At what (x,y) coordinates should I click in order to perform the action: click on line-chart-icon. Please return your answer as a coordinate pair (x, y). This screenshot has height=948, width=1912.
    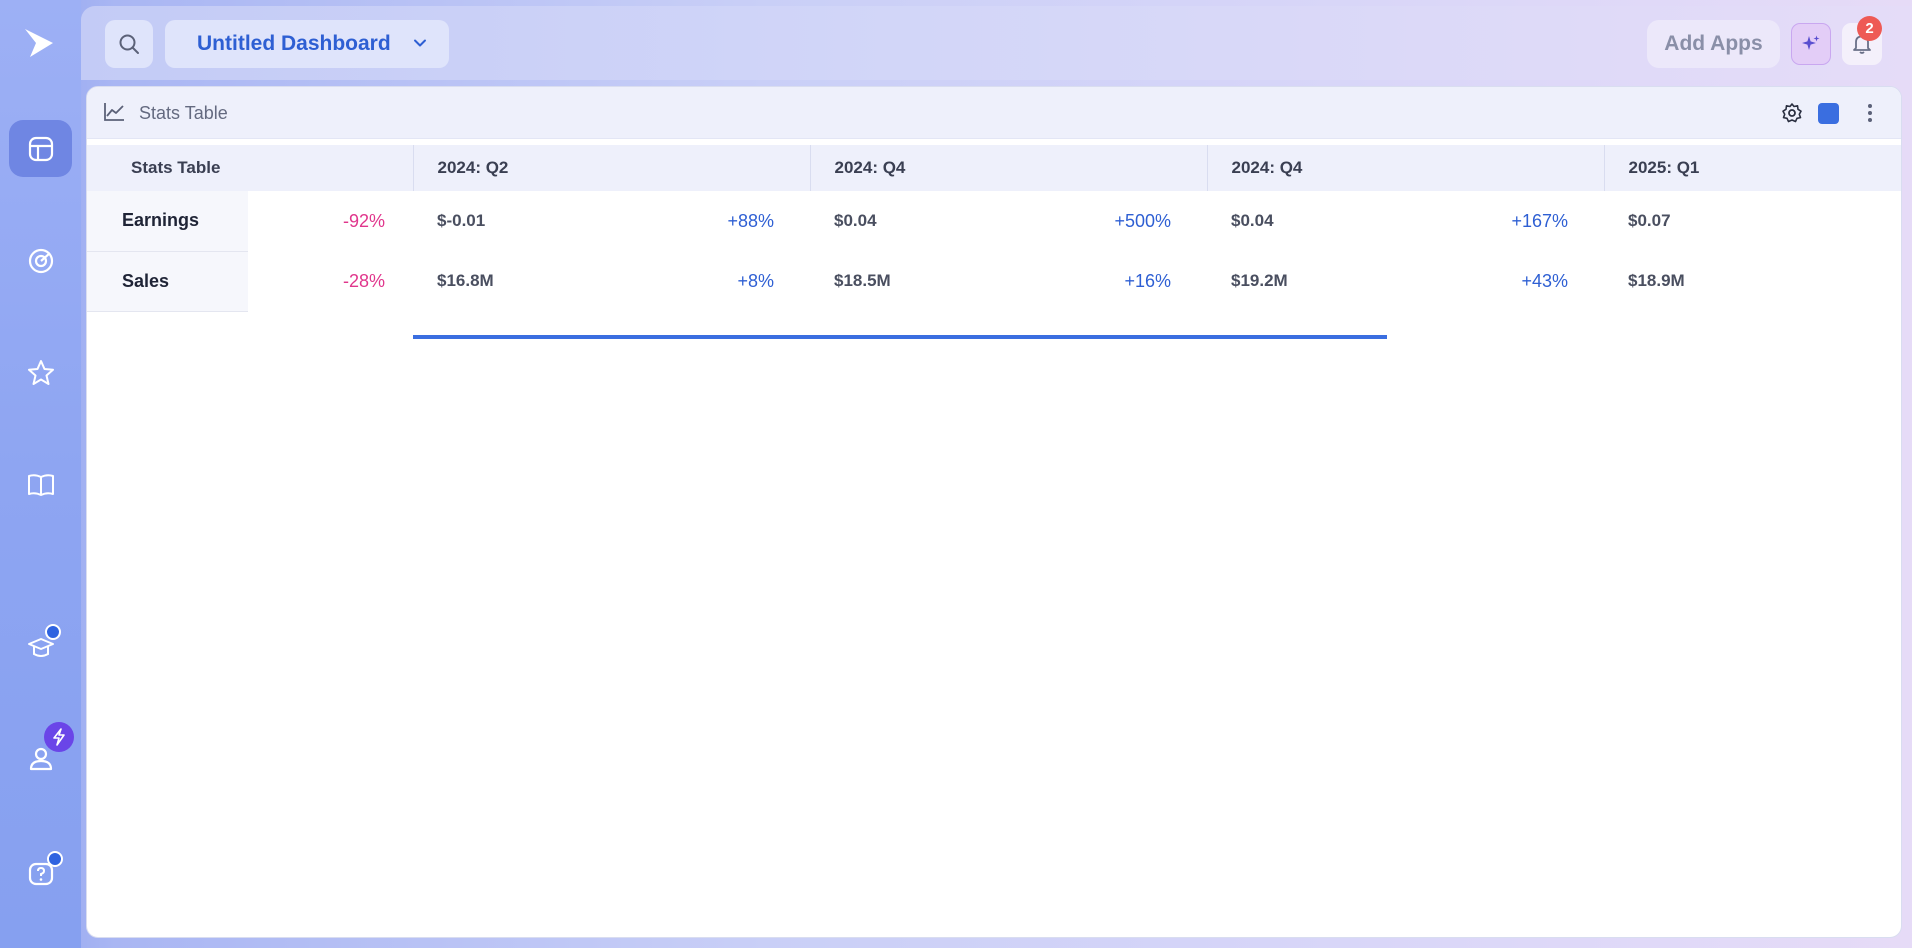
    Looking at the image, I should click on (114, 112).